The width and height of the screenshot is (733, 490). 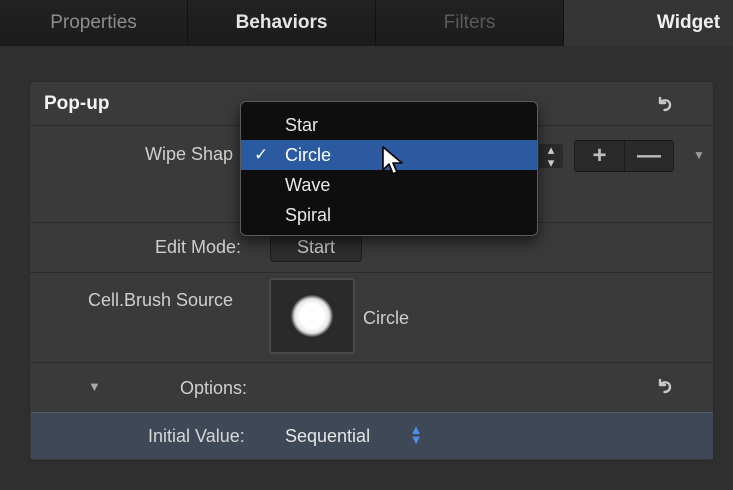 I want to click on brush-preview-image, so click(x=312, y=316).